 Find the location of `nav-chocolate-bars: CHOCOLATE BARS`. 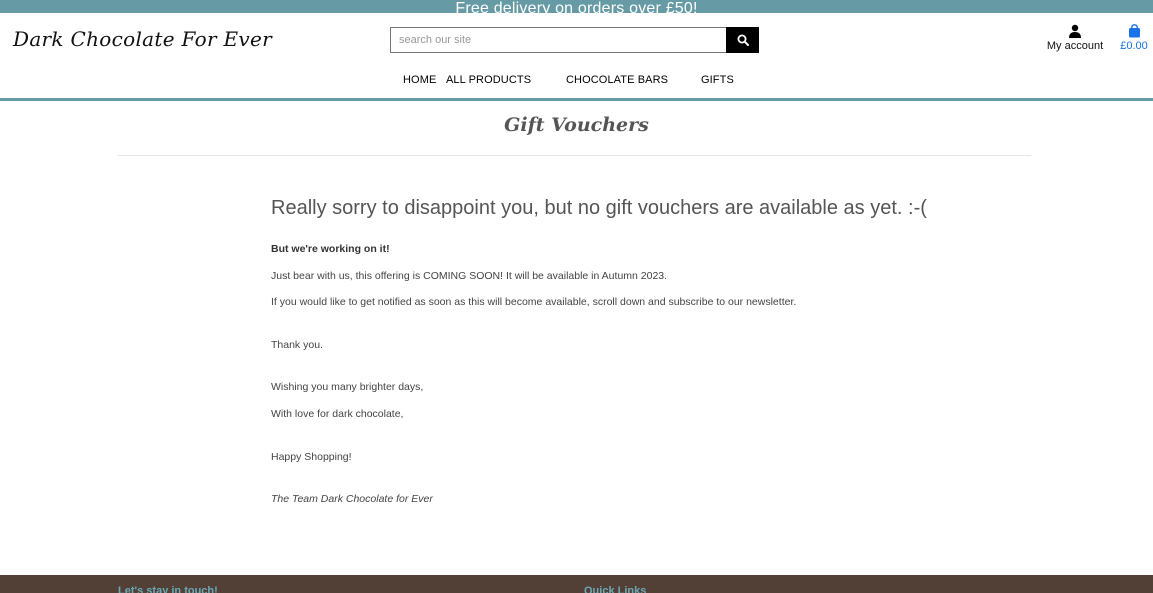

nav-chocolate-bars: CHOCOLATE BARS is located at coordinates (617, 80).